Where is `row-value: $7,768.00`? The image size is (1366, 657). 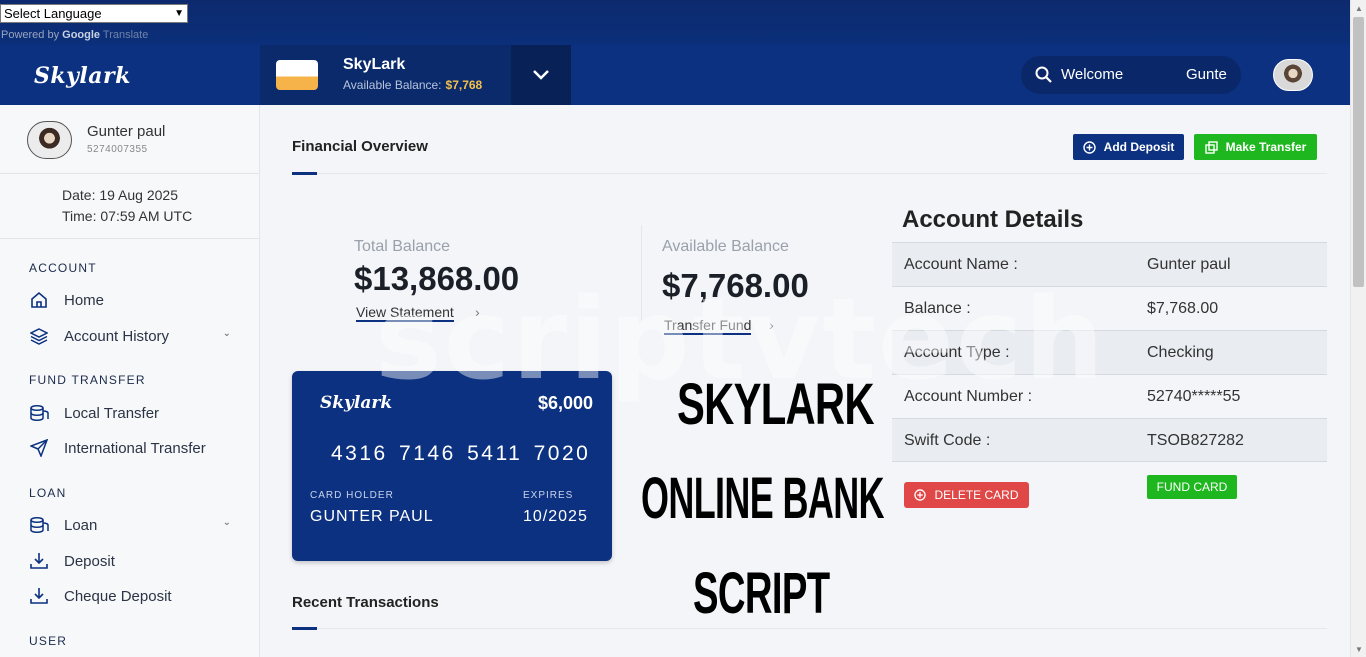 row-value: $7,768.00 is located at coordinates (1183, 308).